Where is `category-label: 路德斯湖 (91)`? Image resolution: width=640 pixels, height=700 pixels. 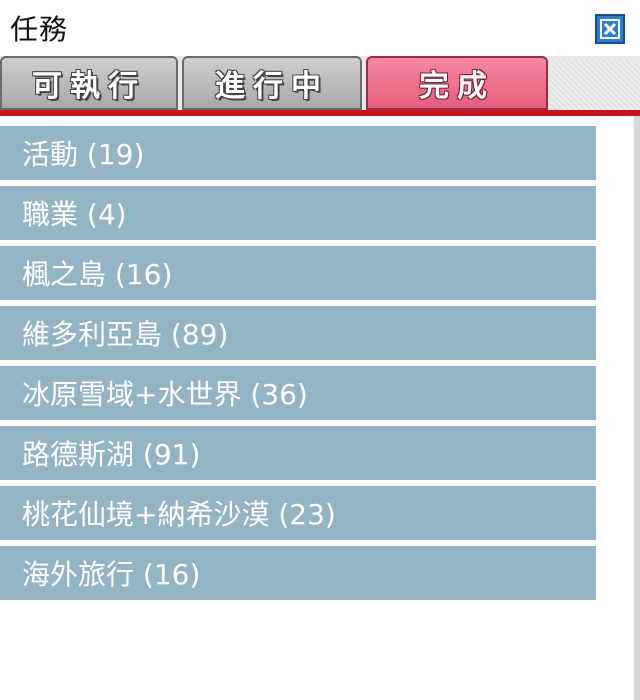 category-label: 路德斯湖 (91) is located at coordinates (111, 454).